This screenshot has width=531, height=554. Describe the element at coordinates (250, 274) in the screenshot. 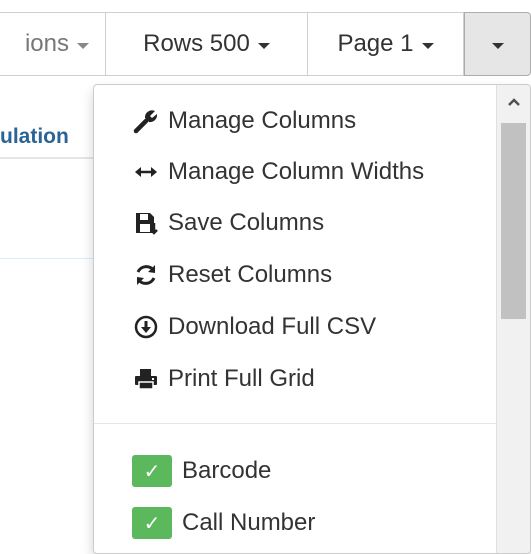

I see `menu-item-label: Reset Columns` at that location.